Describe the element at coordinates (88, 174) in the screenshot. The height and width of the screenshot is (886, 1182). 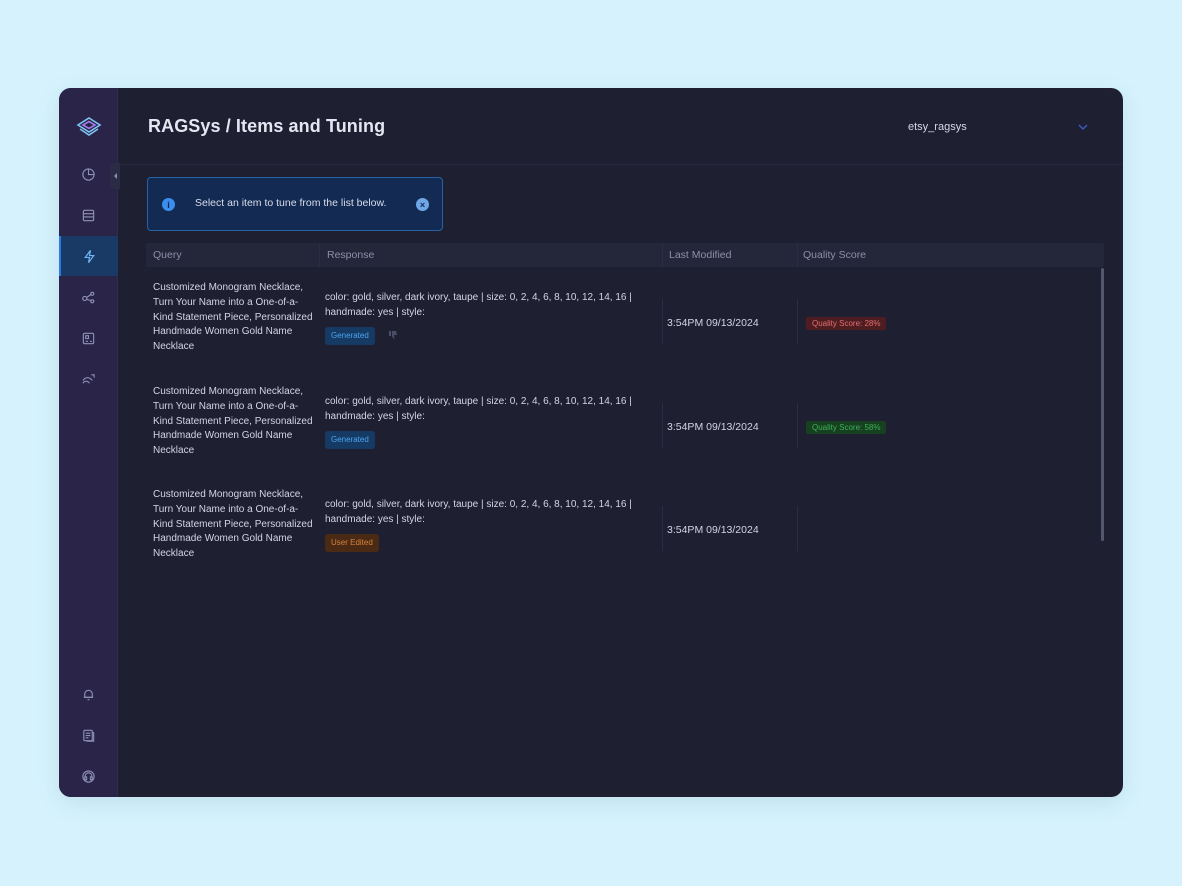
I see `pie-chart-icon` at that location.